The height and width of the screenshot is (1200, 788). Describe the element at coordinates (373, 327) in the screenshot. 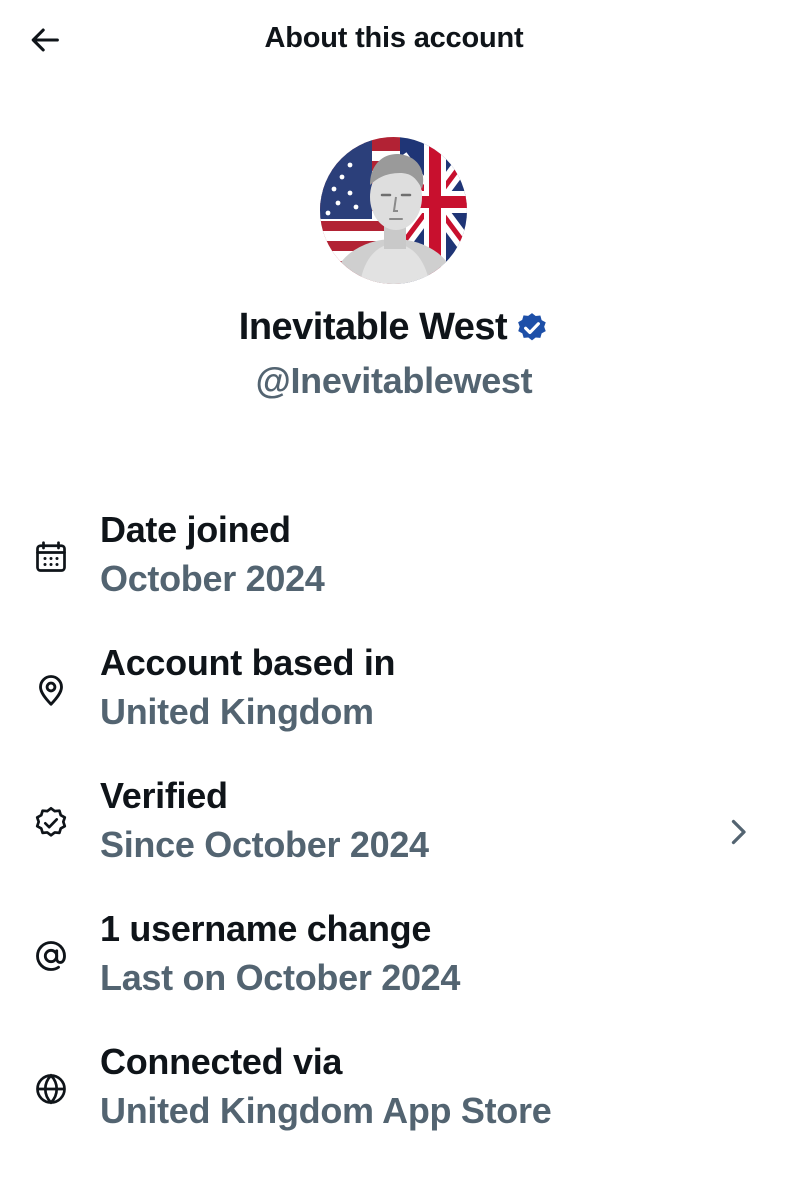

I see `display-name: Inevitable West` at that location.